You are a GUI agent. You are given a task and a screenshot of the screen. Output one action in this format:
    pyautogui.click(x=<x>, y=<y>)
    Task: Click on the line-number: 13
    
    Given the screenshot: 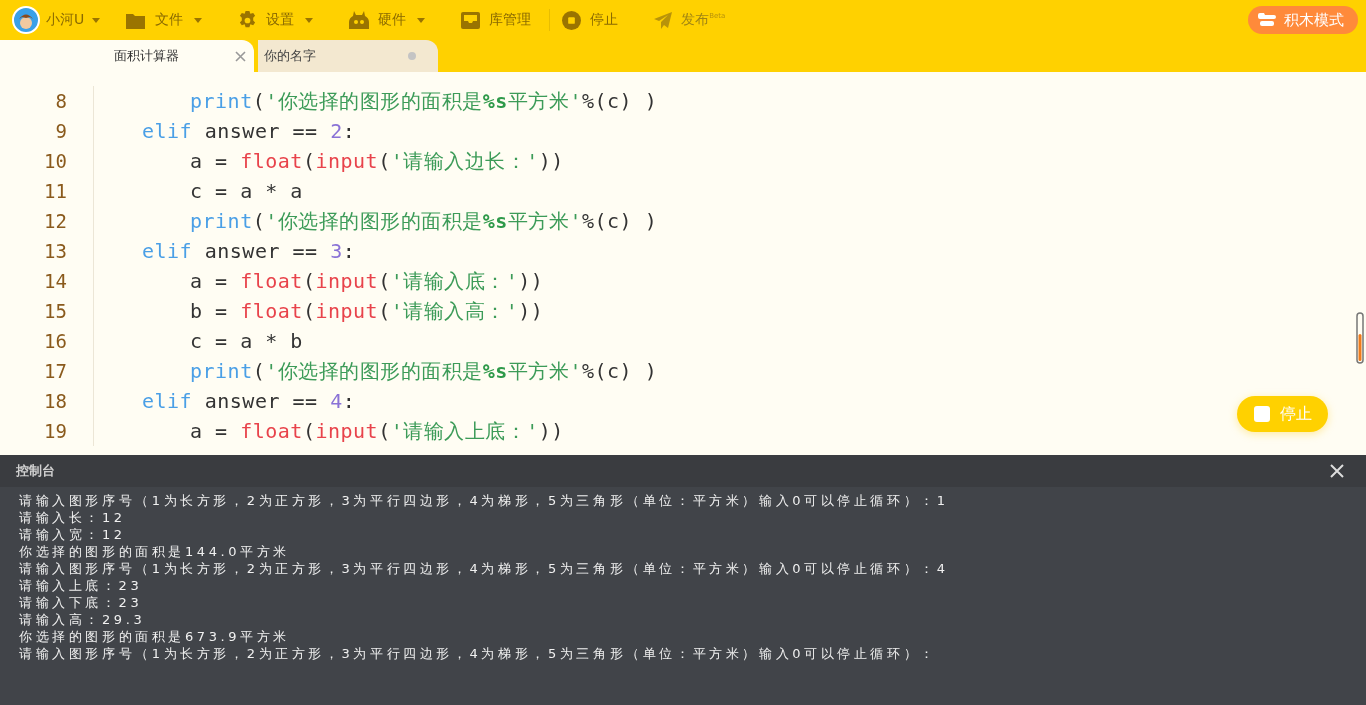 What is the action you would take?
    pyautogui.click(x=47, y=251)
    